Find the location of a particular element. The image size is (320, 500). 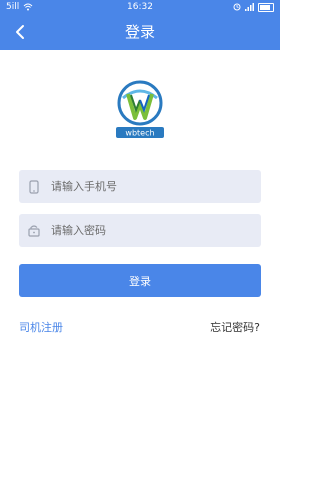

status-bar: 5ill 16:32 is located at coordinates (140, 7).